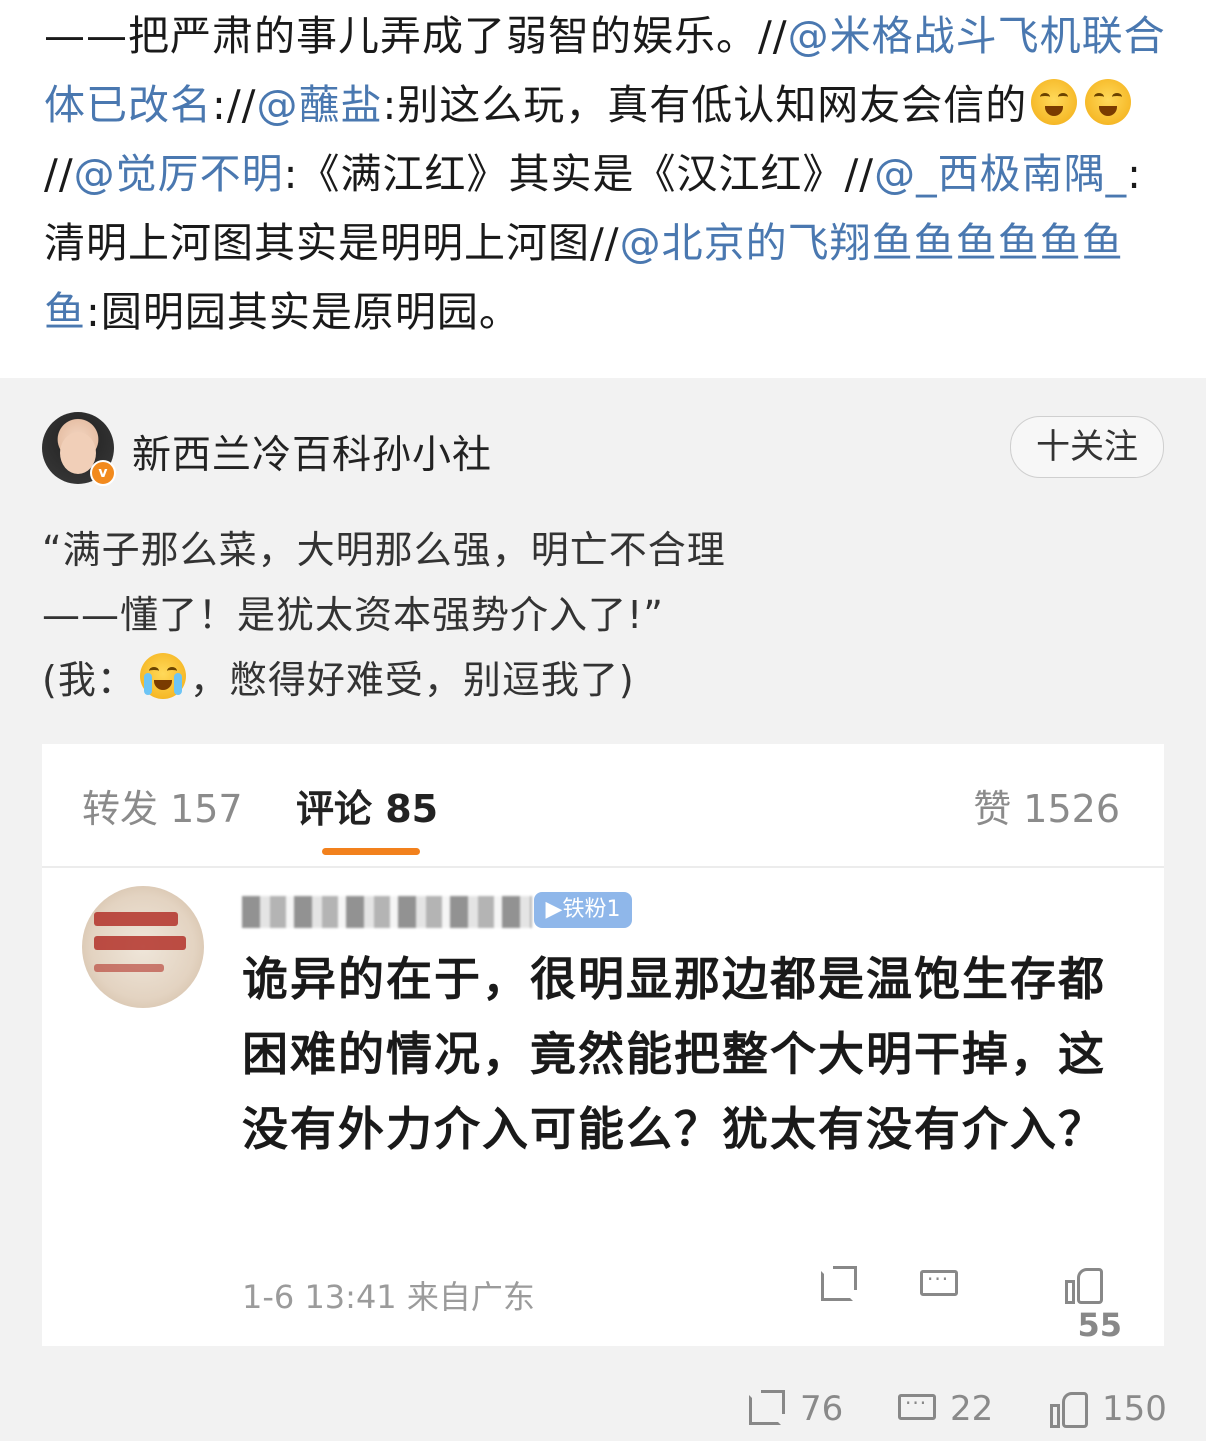 The image size is (1206, 1441). What do you see at coordinates (162, 676) in the screenshot?
I see `crying-emoji-icon` at bounding box center [162, 676].